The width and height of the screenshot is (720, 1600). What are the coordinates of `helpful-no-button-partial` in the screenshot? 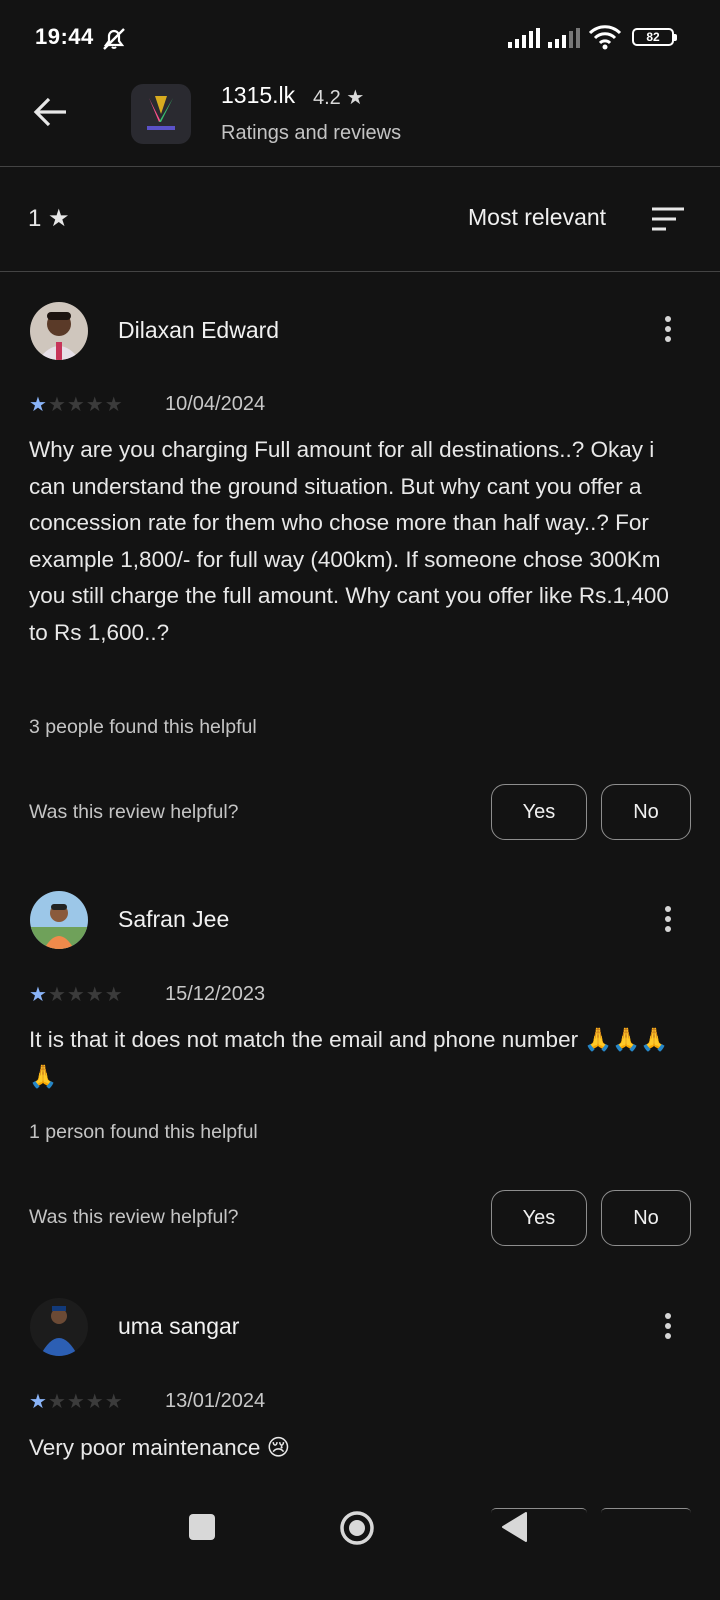 It's located at (646, 1510).